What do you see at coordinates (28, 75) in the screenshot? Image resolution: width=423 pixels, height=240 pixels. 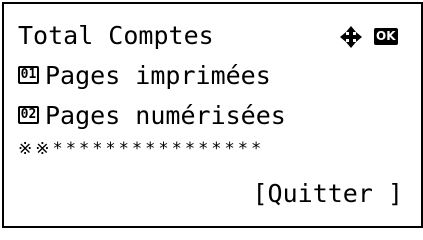 I see `menu-item-number-badge: 01` at bounding box center [28, 75].